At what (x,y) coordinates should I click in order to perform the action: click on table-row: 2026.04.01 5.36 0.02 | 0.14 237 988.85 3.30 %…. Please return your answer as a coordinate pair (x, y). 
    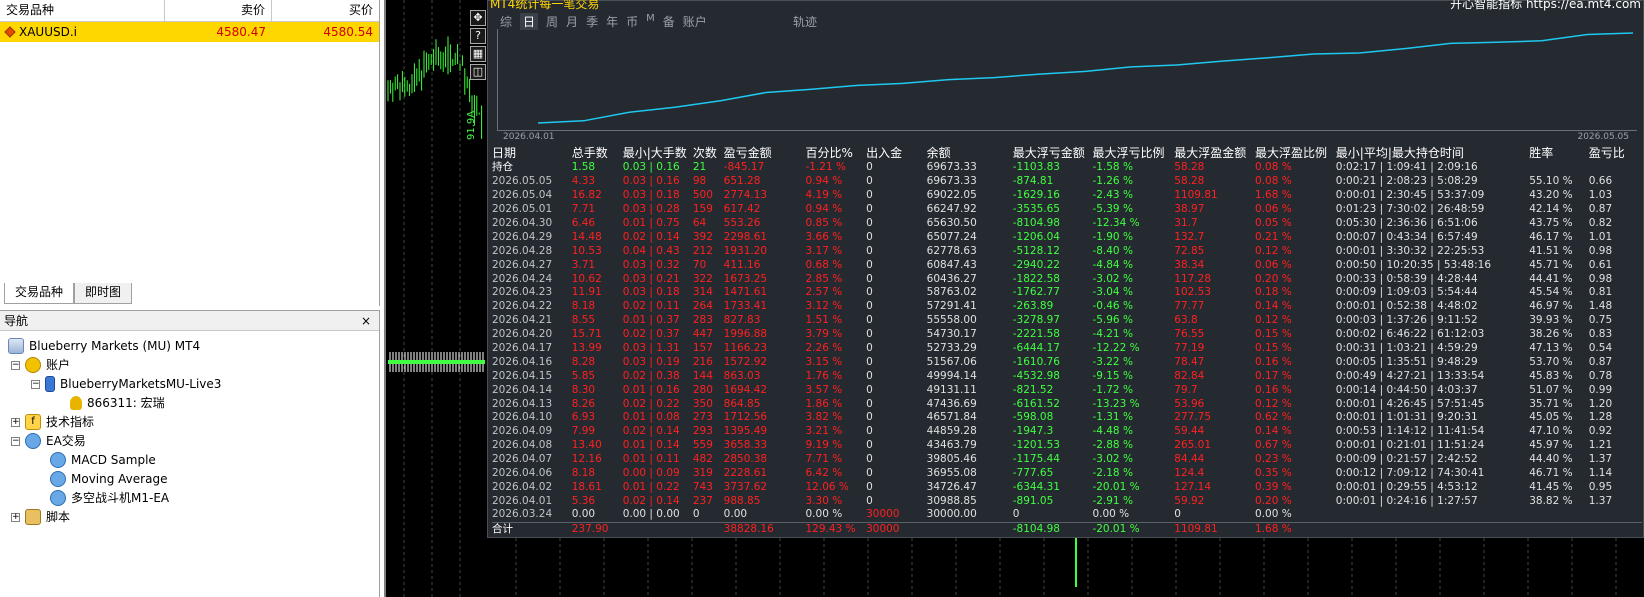
    Looking at the image, I should click on (1067, 501).